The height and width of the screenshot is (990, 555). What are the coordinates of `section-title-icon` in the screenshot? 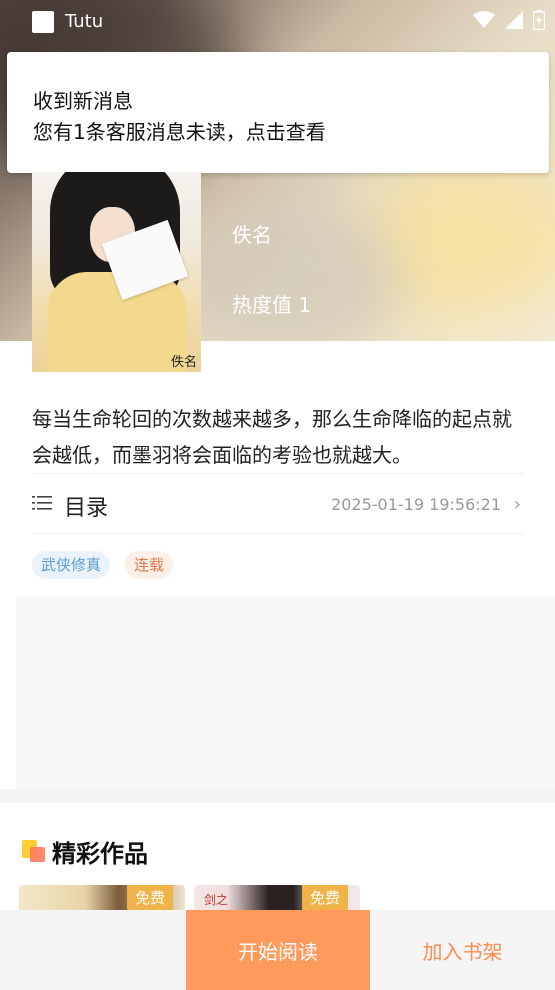 It's located at (34, 851).